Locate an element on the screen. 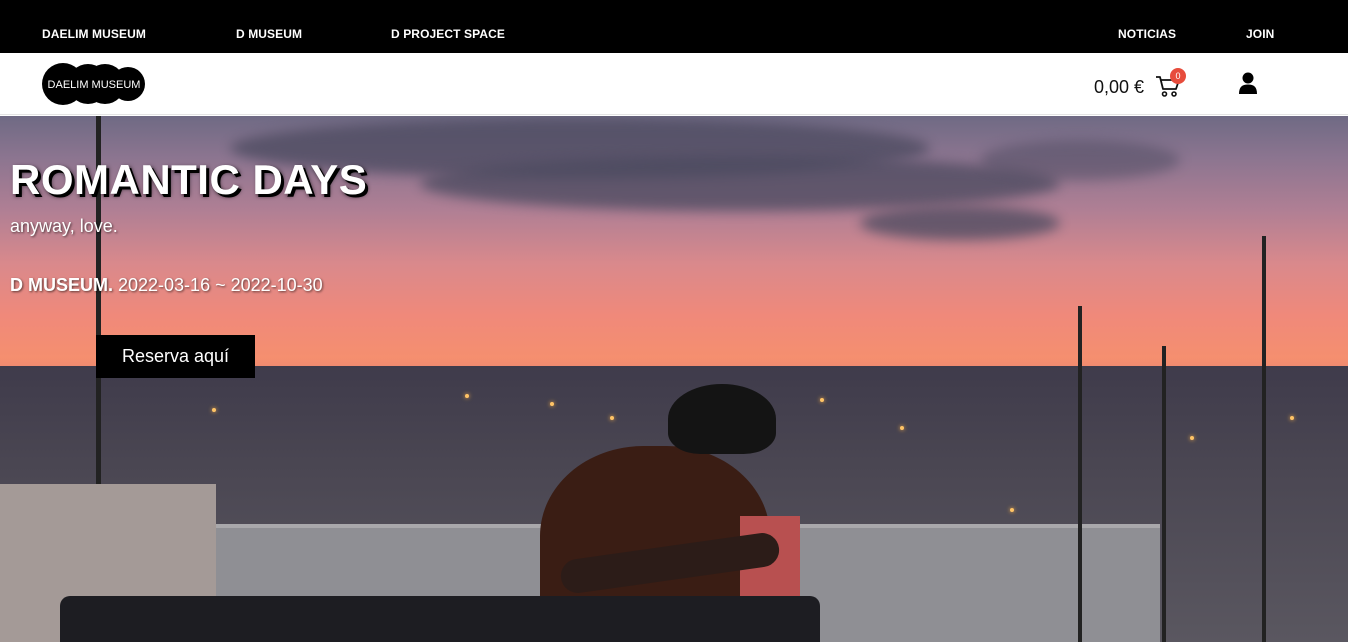  cart-count-badge: 0 is located at coordinates (1178, 76).